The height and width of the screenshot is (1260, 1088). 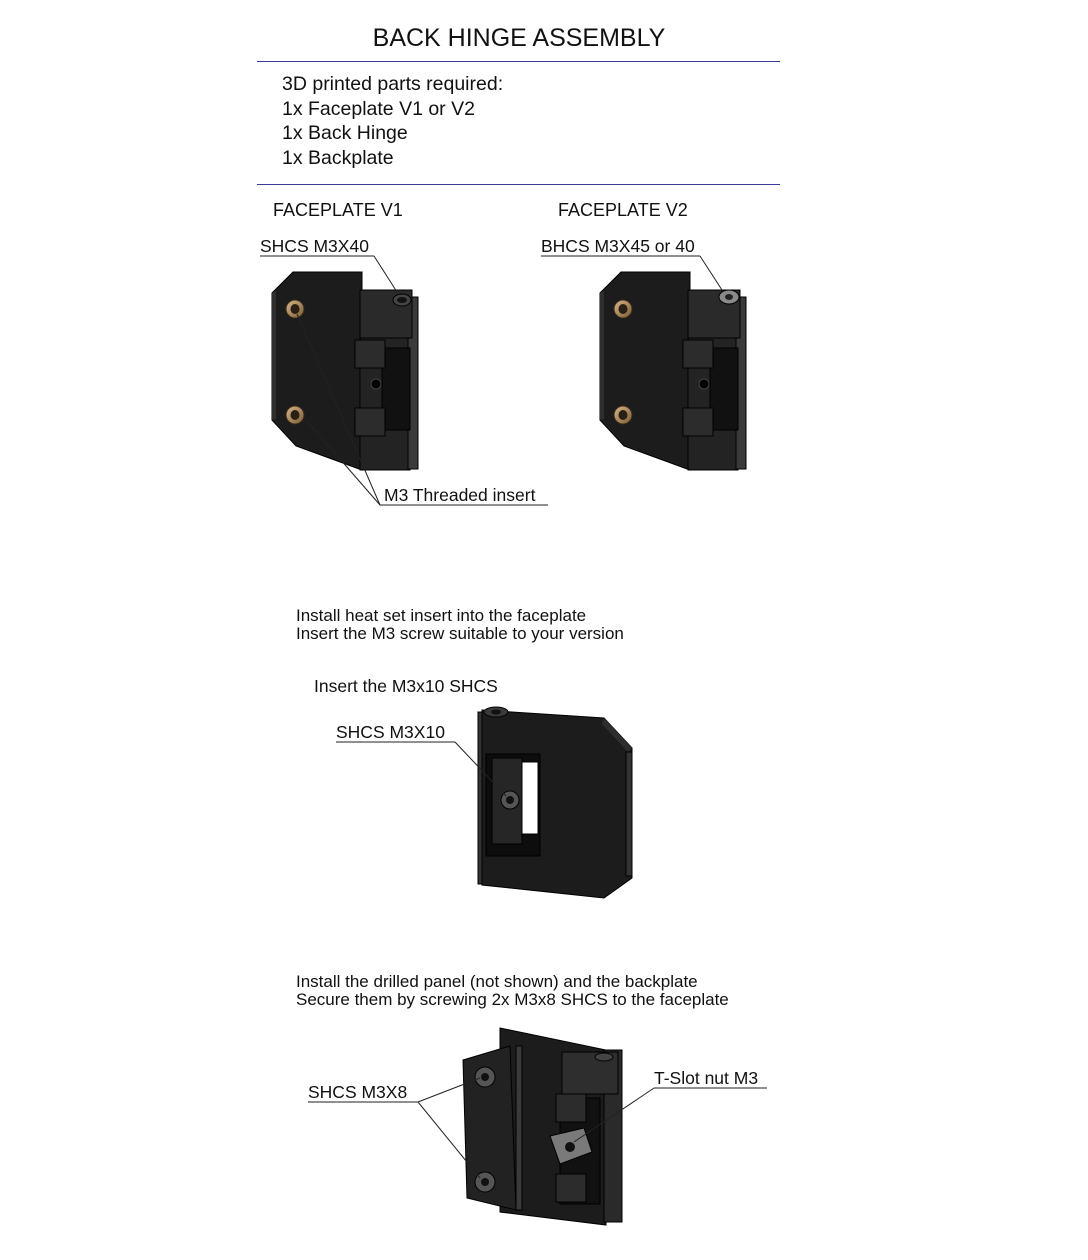 What do you see at coordinates (555, 802) in the screenshot?
I see `back-hinge-drawing` at bounding box center [555, 802].